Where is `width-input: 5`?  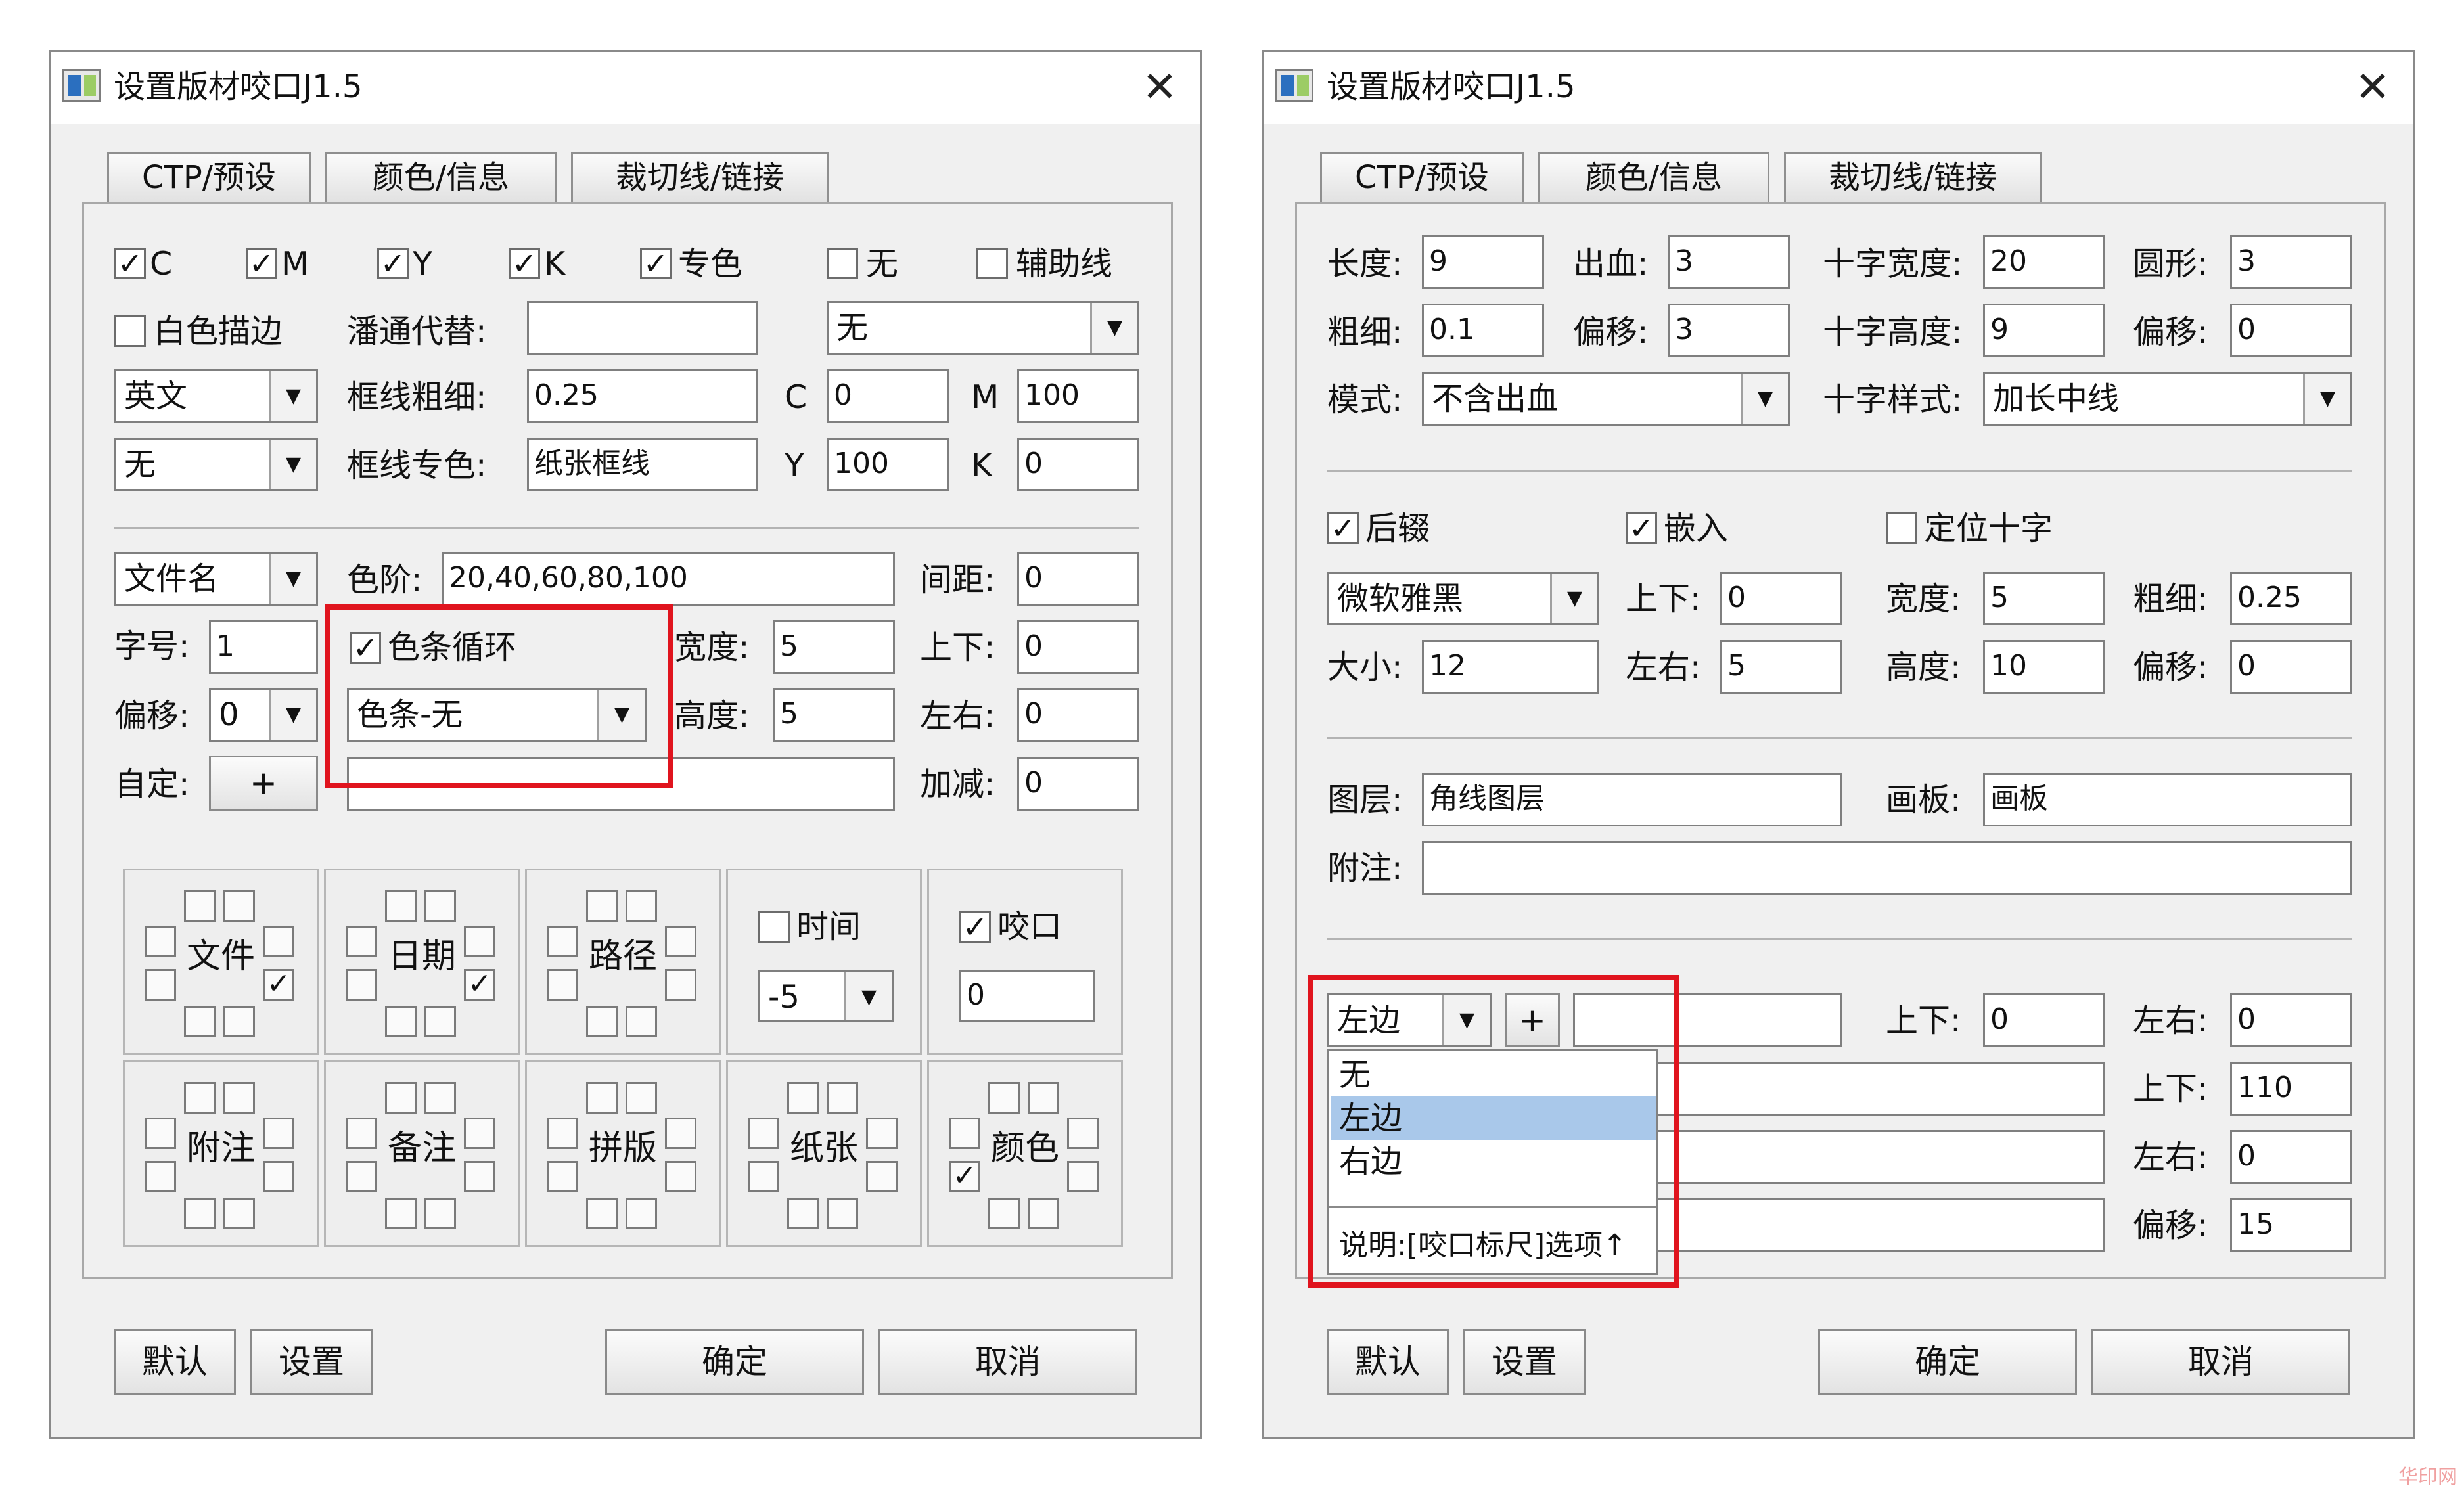 width-input: 5 is located at coordinates (834, 647).